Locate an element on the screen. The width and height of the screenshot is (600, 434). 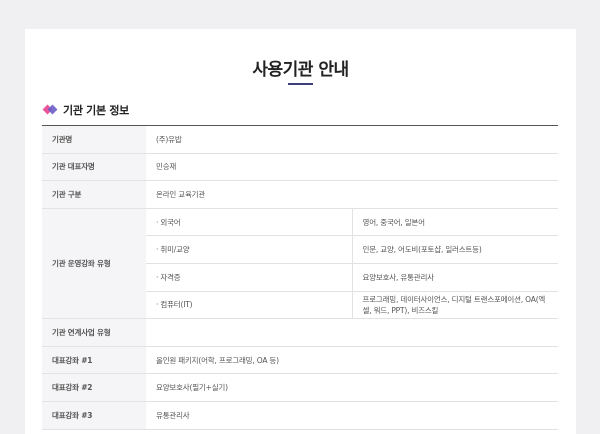
row-value: 올인원 패키지(어학, 프로그래밍, OA 등) is located at coordinates (352, 360).